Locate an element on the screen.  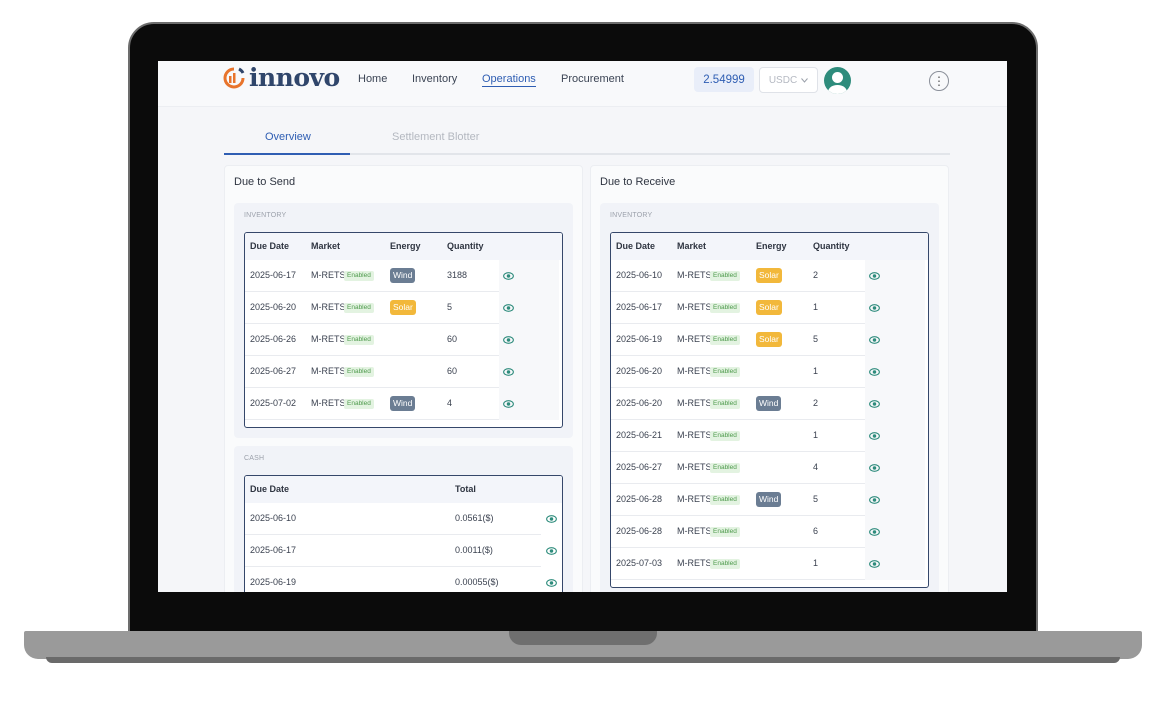
logo-text: innovo is located at coordinates (294, 77).